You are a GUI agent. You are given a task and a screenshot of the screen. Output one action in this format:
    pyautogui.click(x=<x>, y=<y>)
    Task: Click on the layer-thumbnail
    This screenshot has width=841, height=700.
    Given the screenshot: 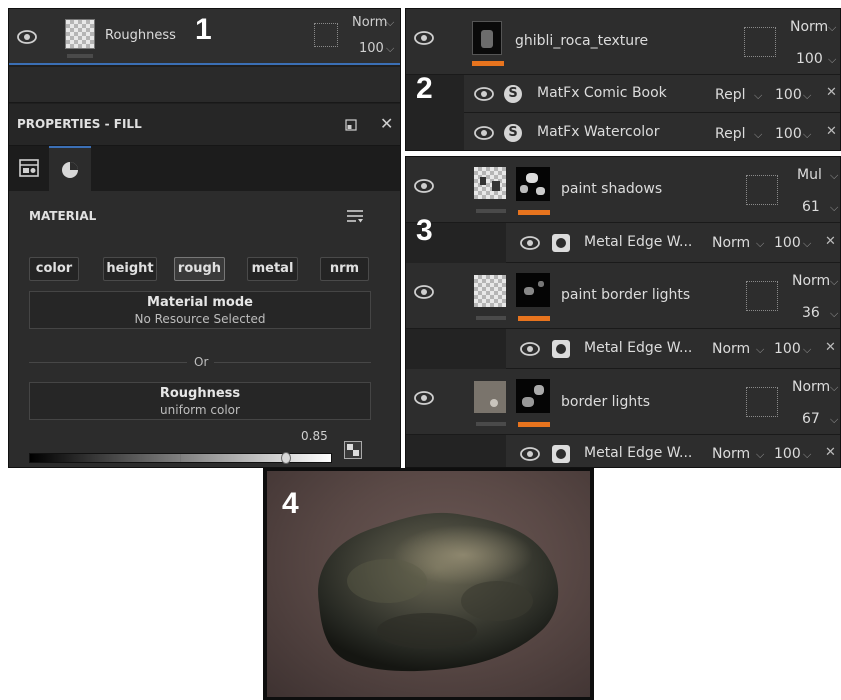 What is the action you would take?
    pyautogui.click(x=490, y=397)
    